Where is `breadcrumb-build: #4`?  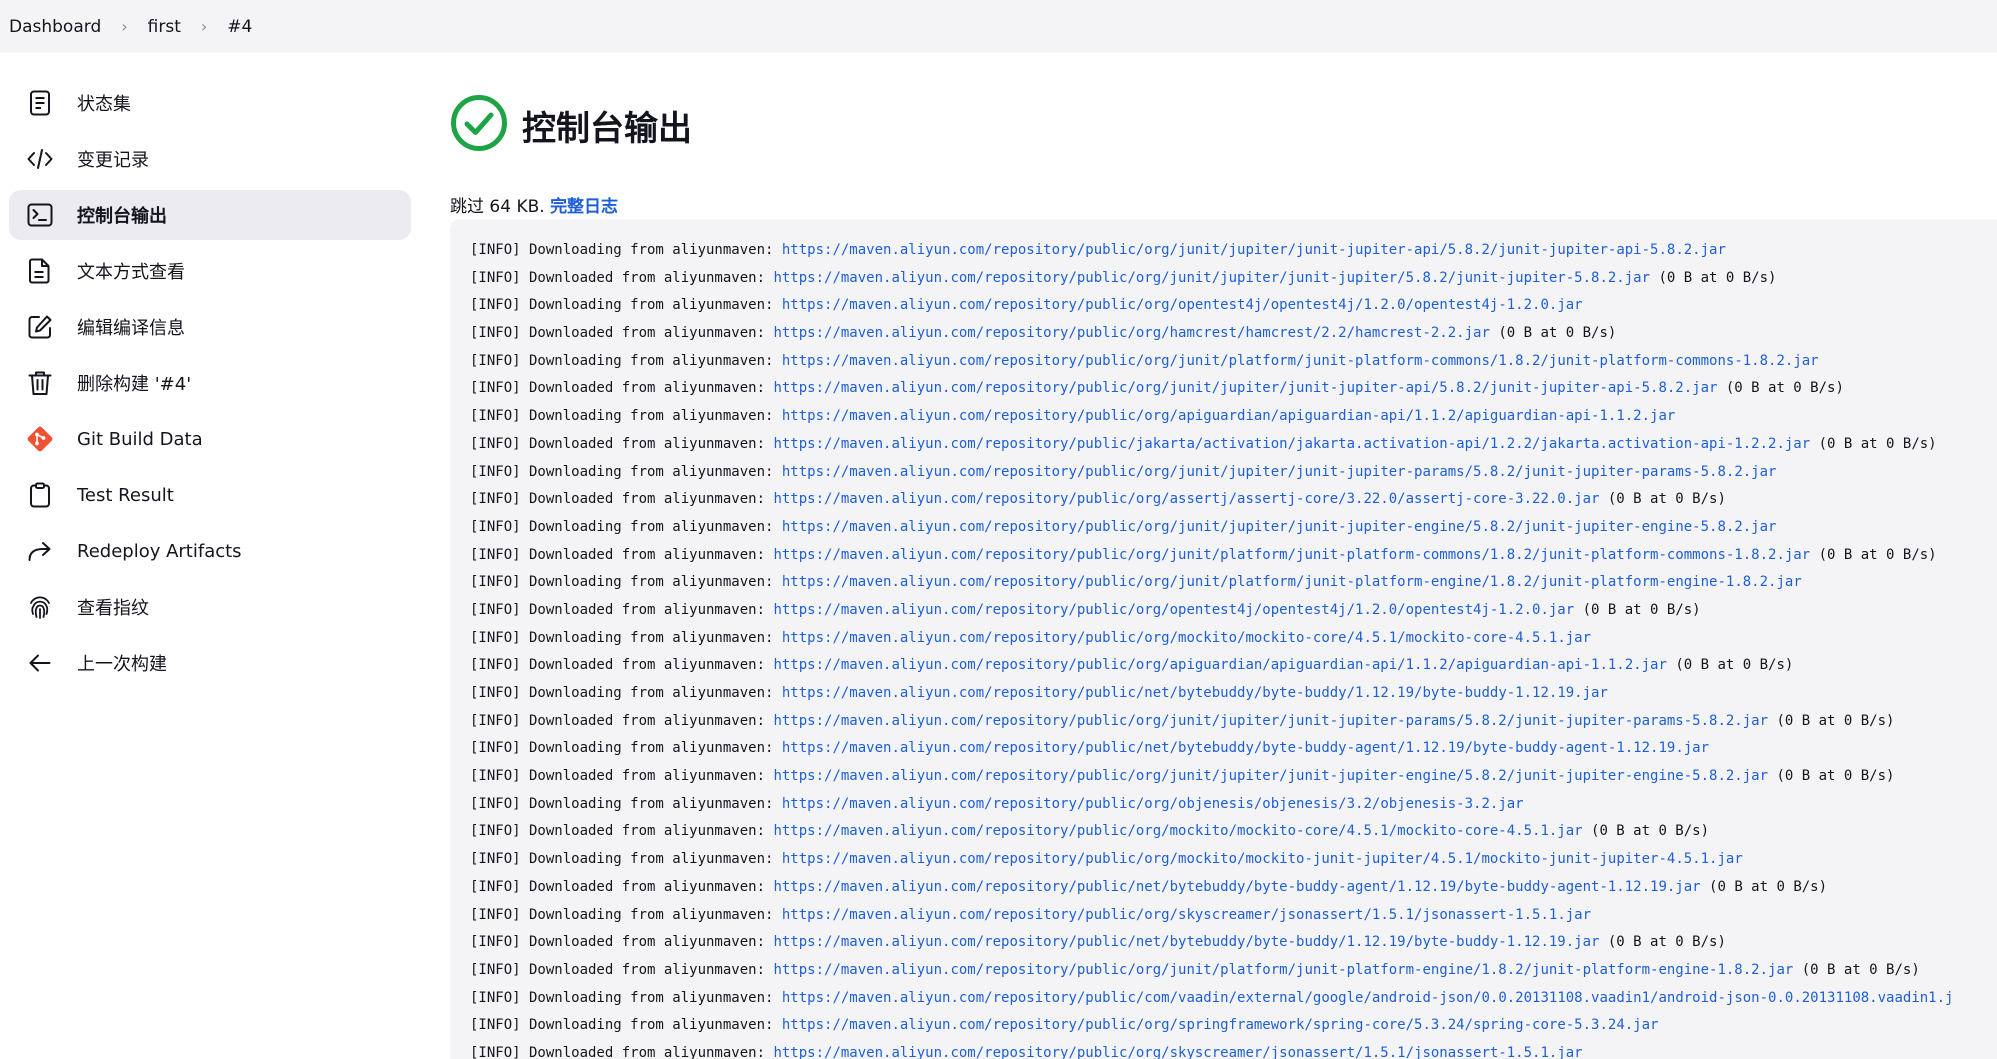
breadcrumb-build: #4 is located at coordinates (239, 27).